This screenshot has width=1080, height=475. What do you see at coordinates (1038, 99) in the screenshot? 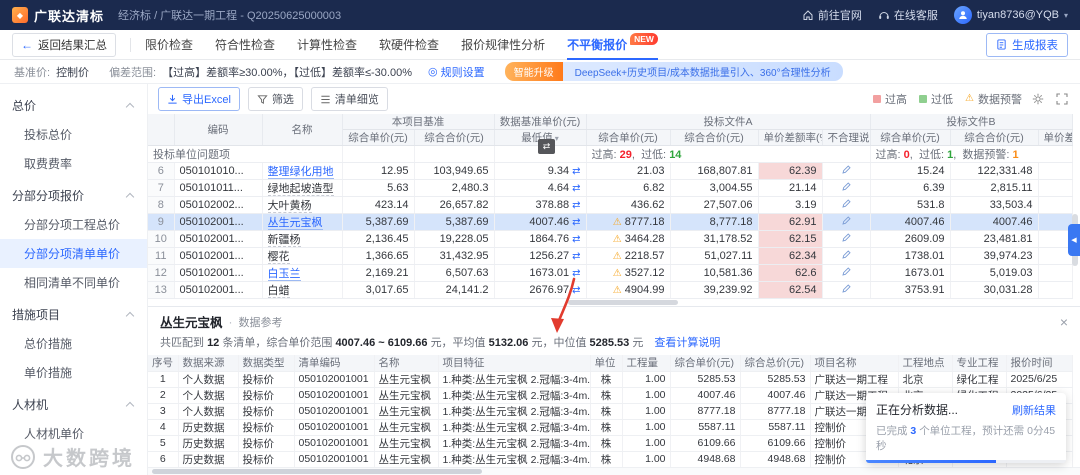
I see `settings-gear-icon` at bounding box center [1038, 99].